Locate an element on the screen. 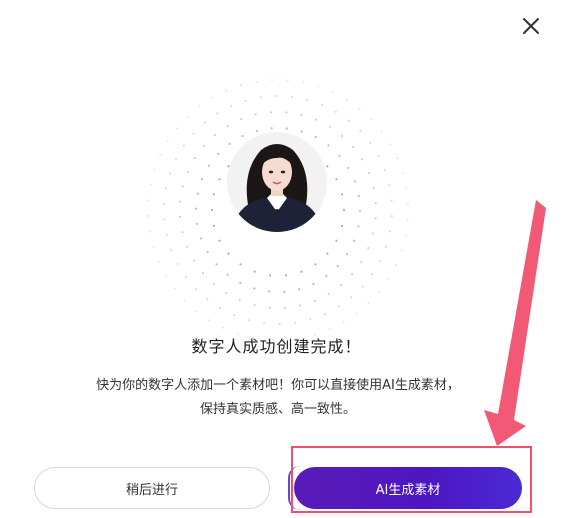  later-button: 稍后进行 is located at coordinates (152, 488).